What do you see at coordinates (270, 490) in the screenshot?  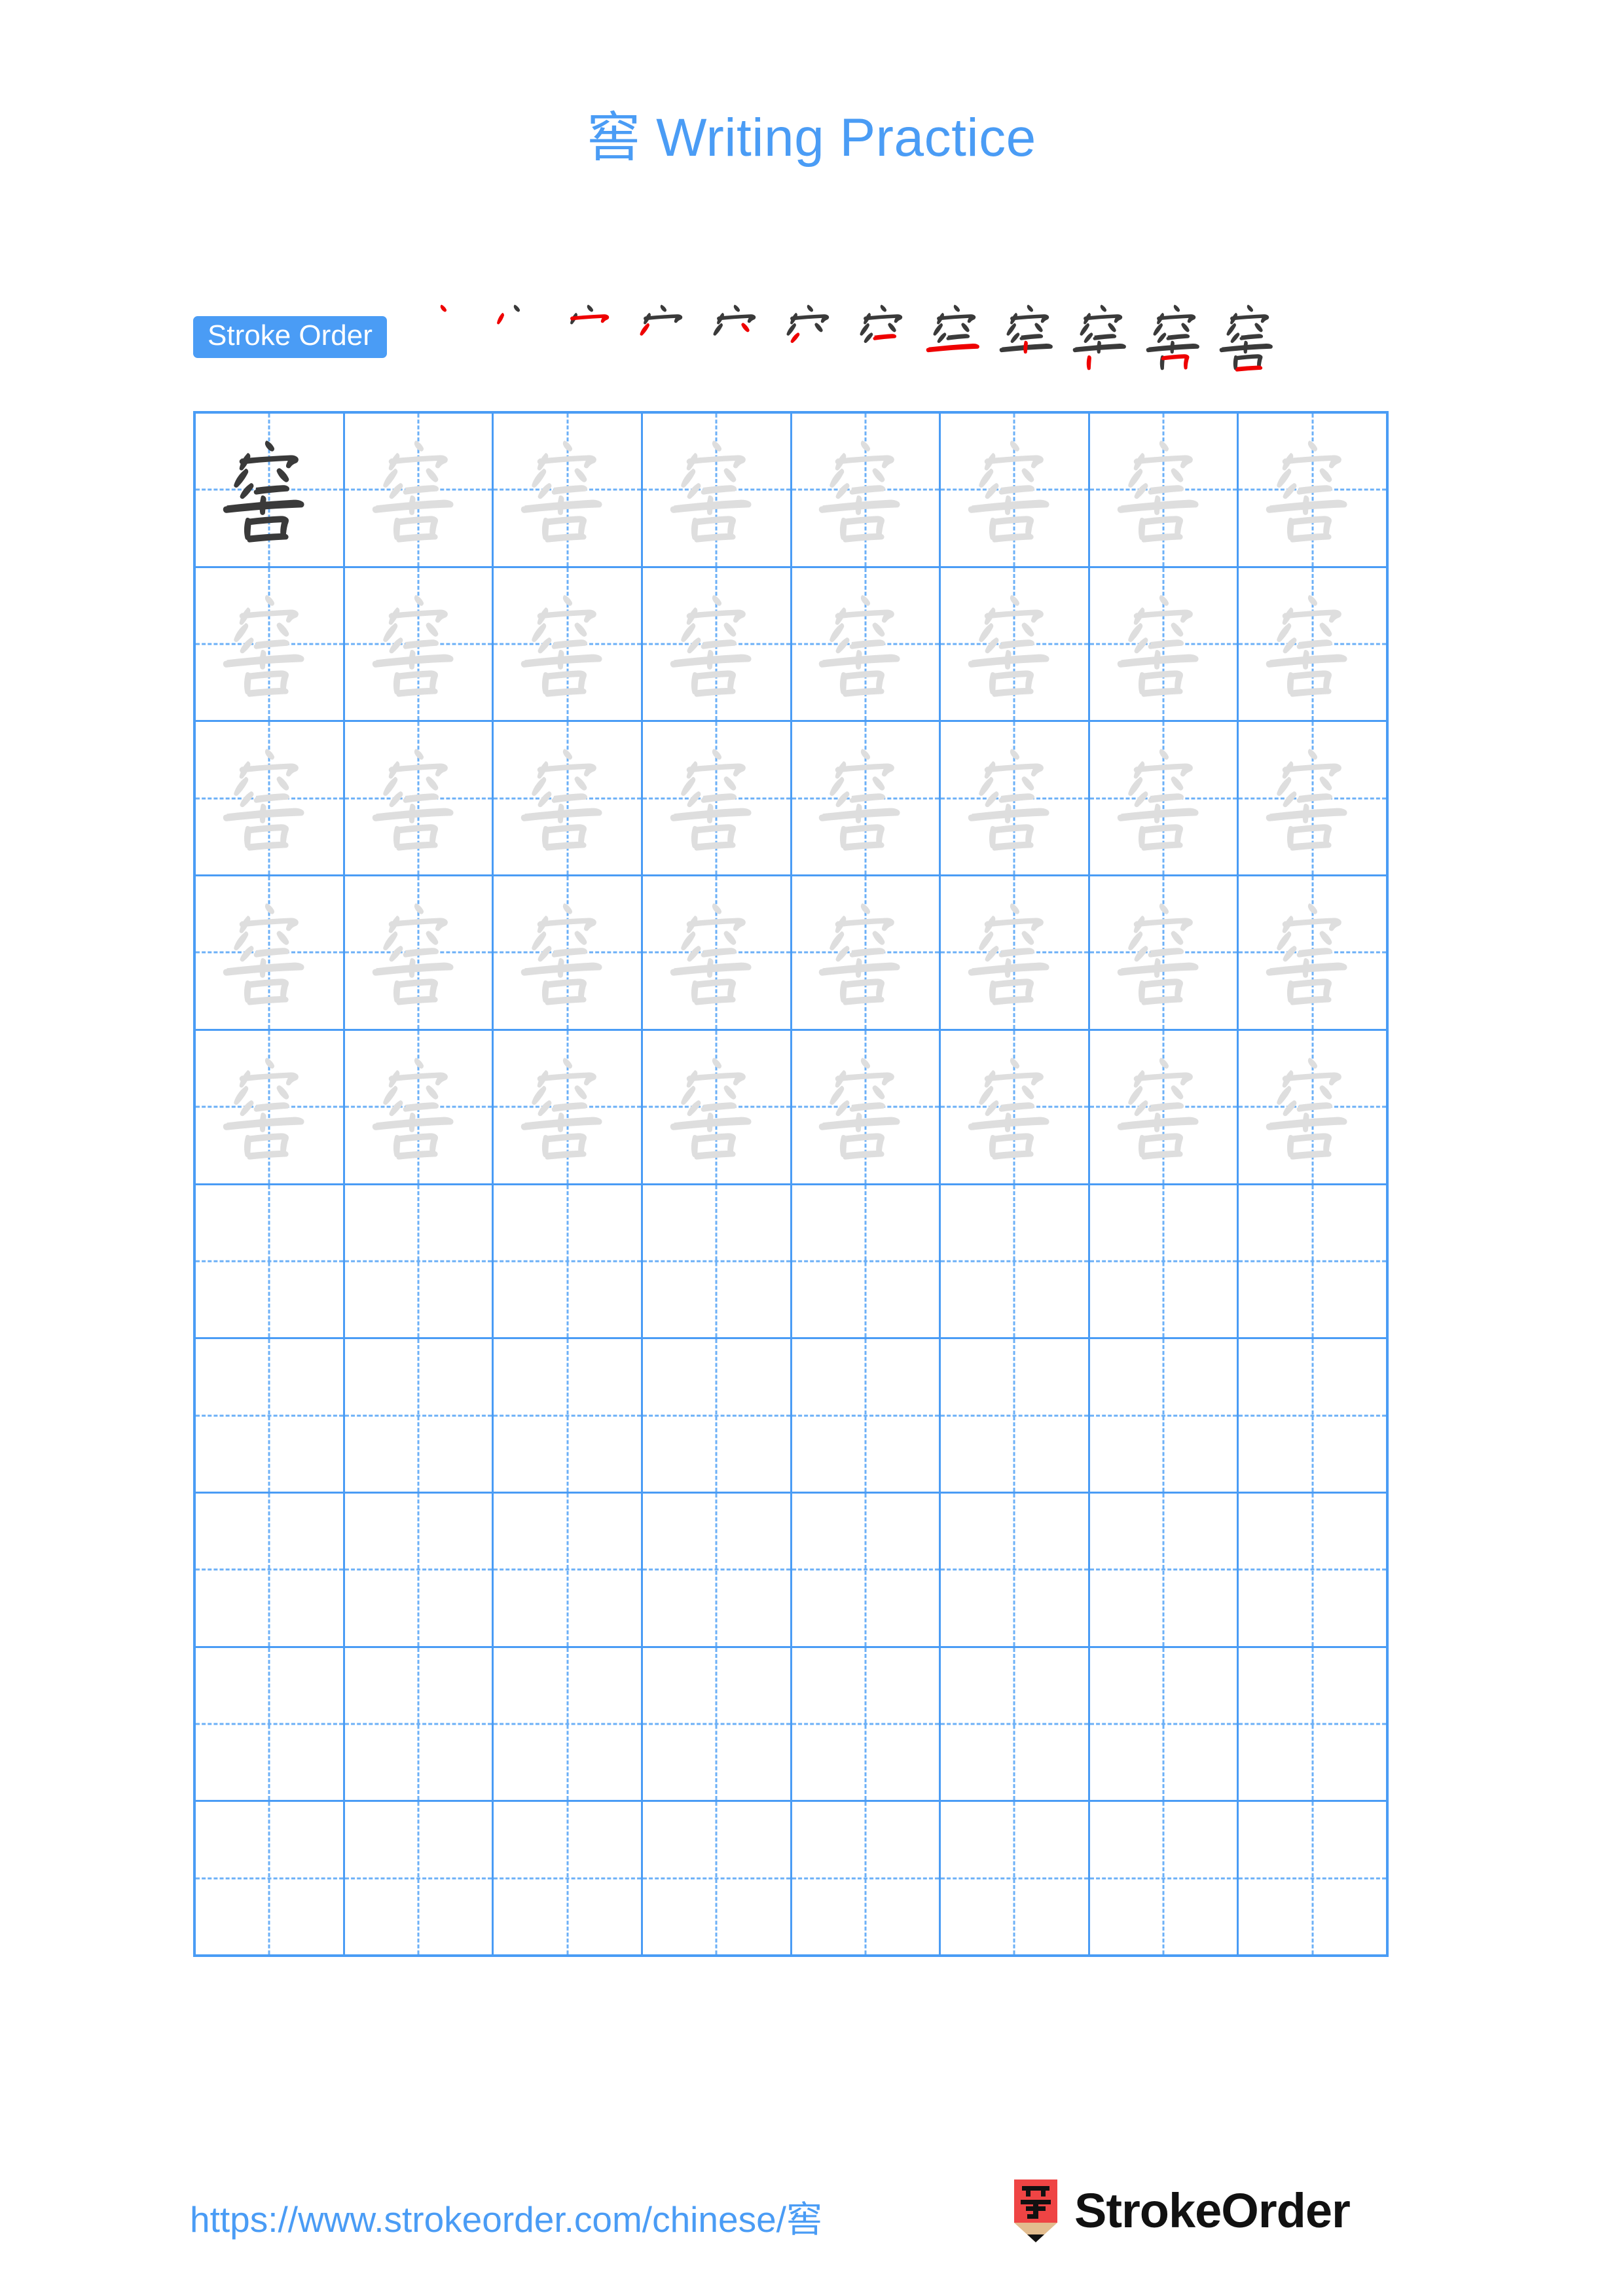 I see `practice-cell-model` at bounding box center [270, 490].